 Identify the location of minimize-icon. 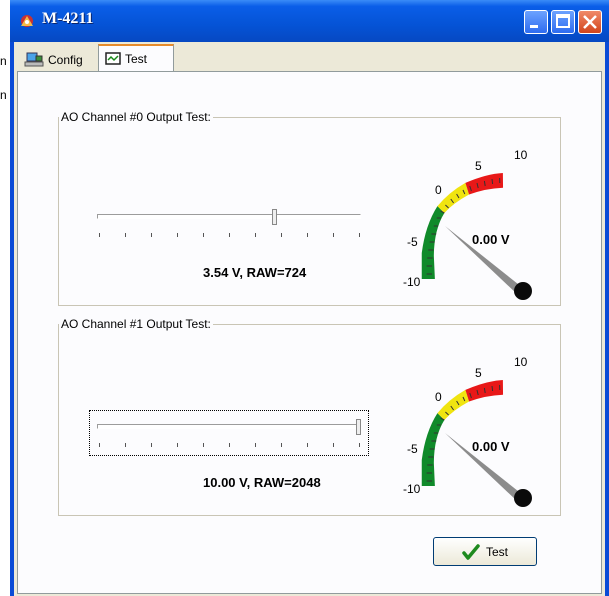
(534, 26).